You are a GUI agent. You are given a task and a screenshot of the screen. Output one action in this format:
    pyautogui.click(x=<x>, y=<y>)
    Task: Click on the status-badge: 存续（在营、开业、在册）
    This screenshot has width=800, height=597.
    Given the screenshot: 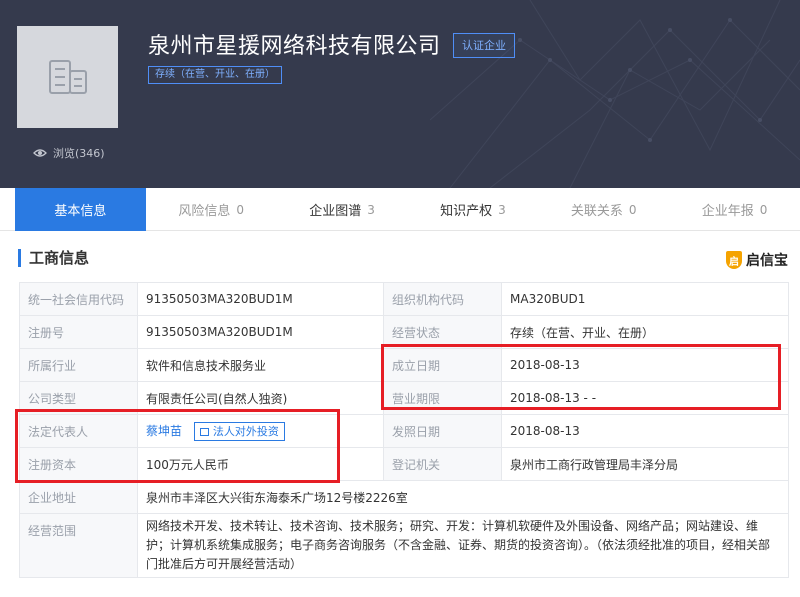 What is the action you would take?
    pyautogui.click(x=215, y=75)
    